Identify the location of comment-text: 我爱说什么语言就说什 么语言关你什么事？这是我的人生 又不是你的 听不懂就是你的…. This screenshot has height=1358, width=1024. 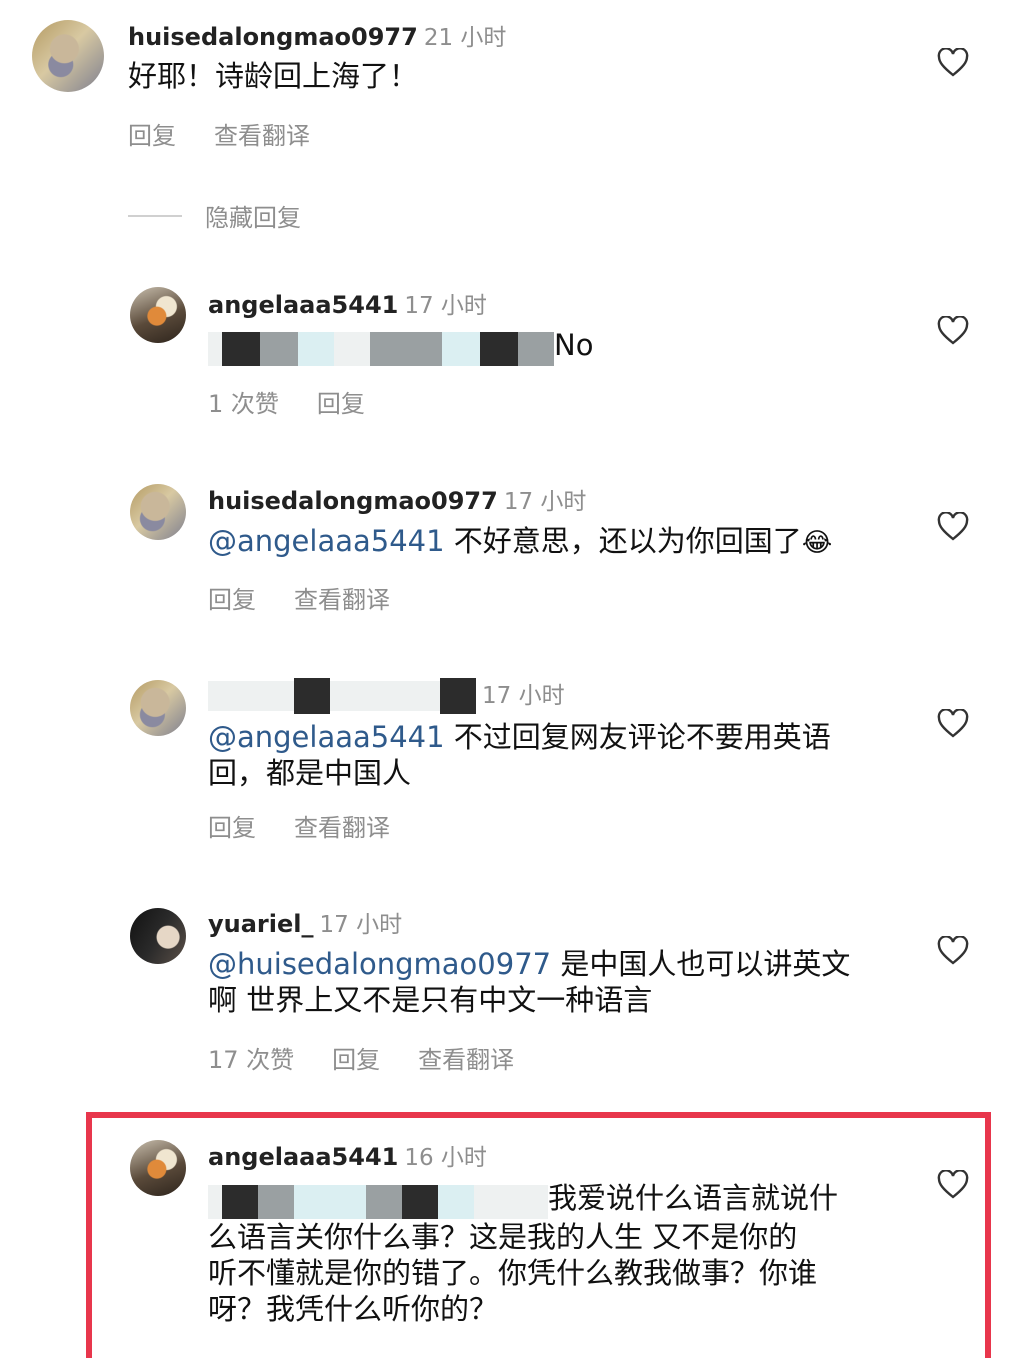
(523, 1253).